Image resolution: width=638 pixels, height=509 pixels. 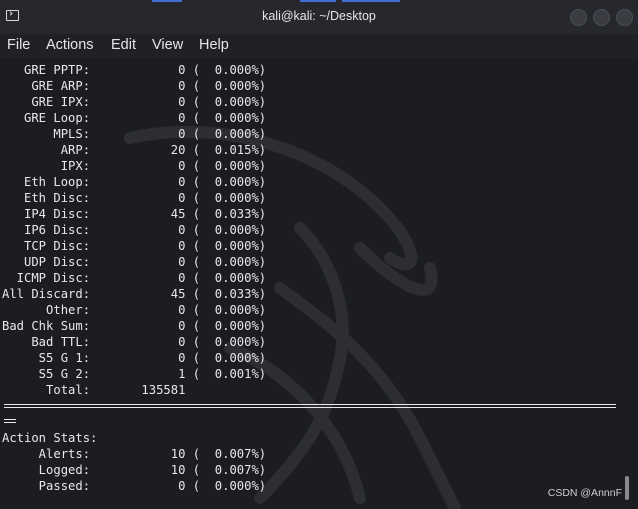 I want to click on terminal-line: IP6 Disc: 0 ( 0.000%), so click(x=134, y=230).